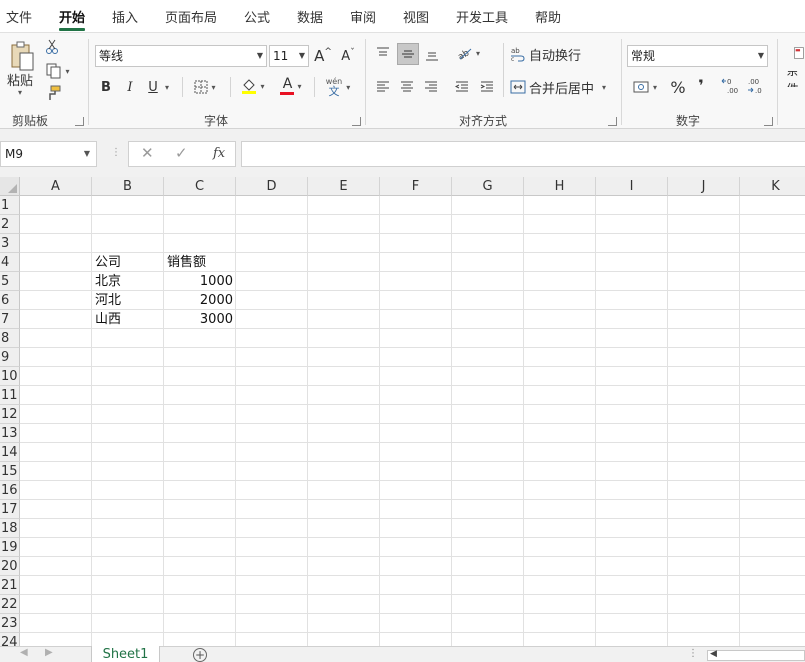  What do you see at coordinates (20, 92) in the screenshot?
I see `paste-dropdown-icon: ▾` at bounding box center [20, 92].